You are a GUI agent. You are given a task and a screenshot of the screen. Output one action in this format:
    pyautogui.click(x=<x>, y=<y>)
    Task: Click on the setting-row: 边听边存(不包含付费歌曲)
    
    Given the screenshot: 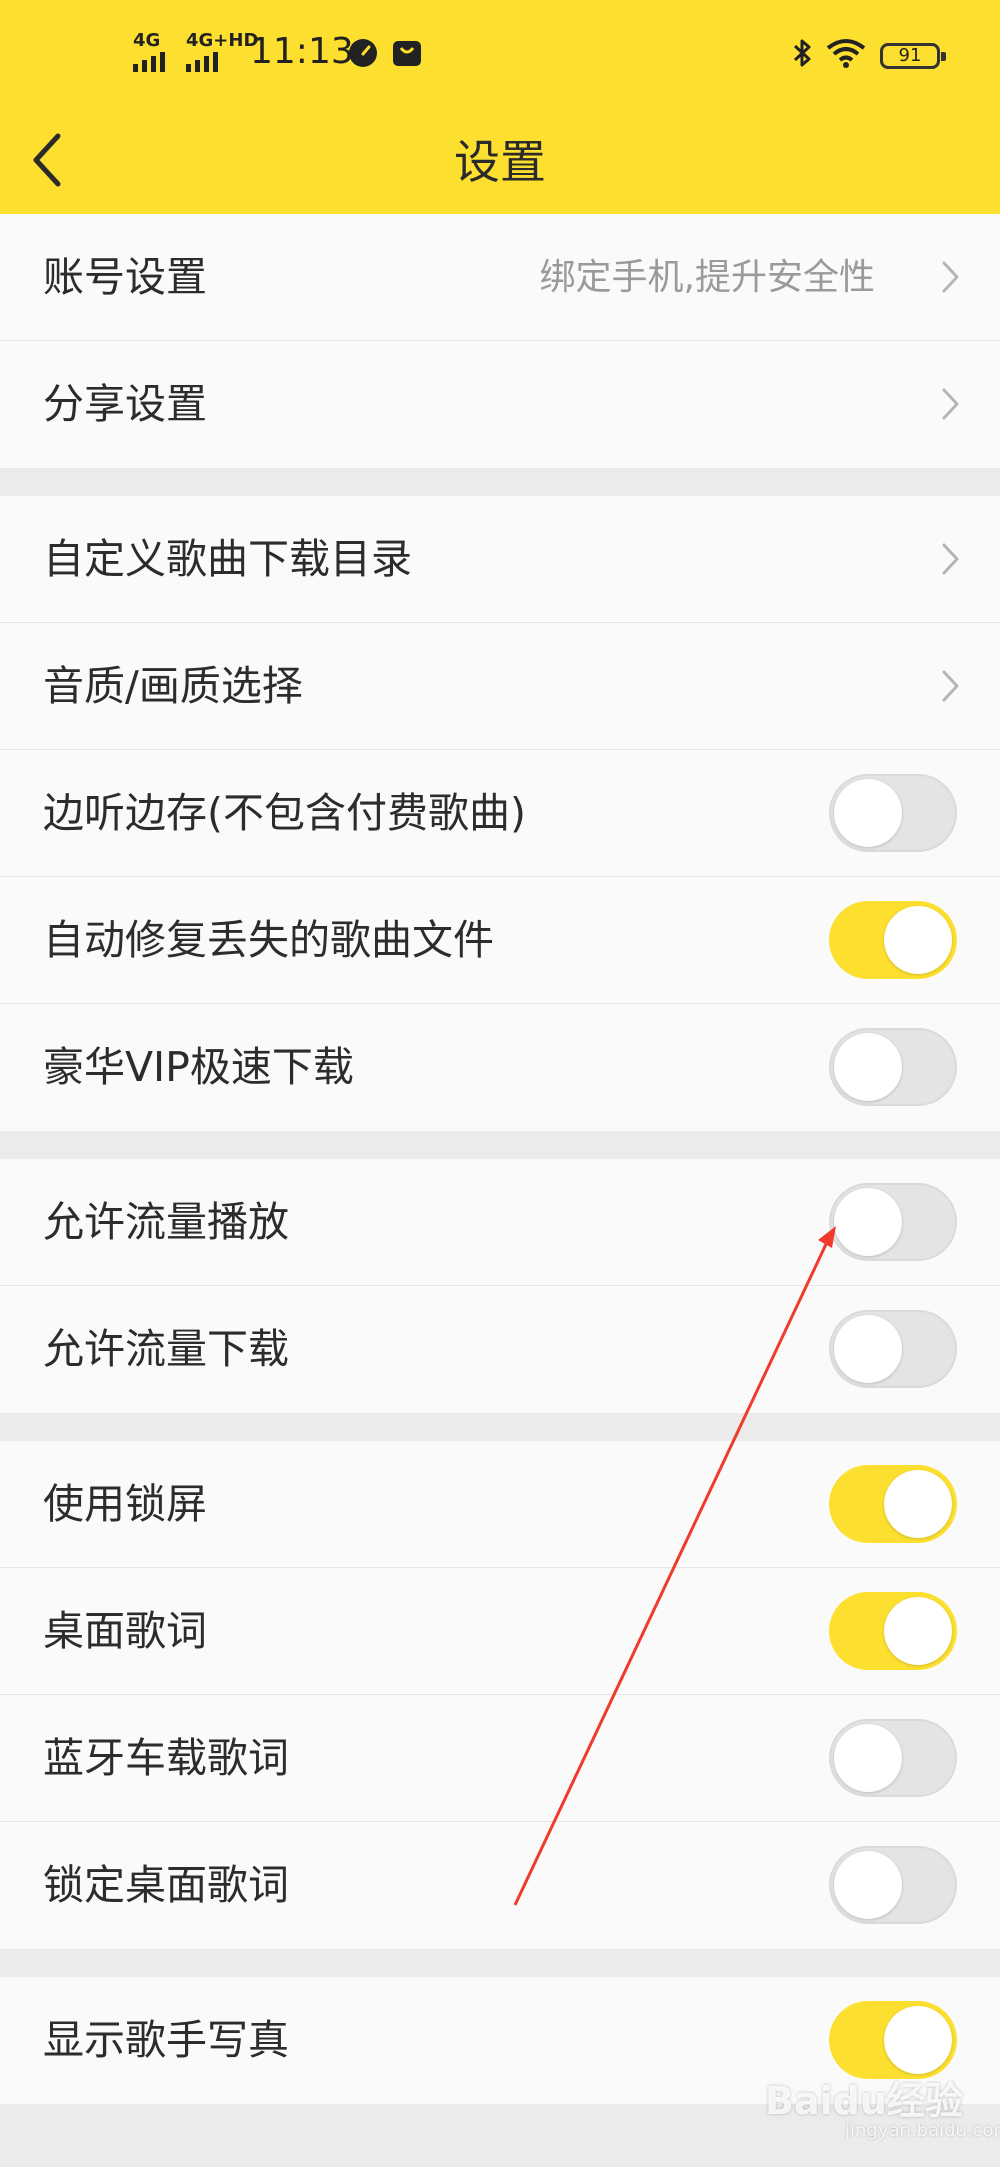 What is the action you would take?
    pyautogui.click(x=500, y=813)
    